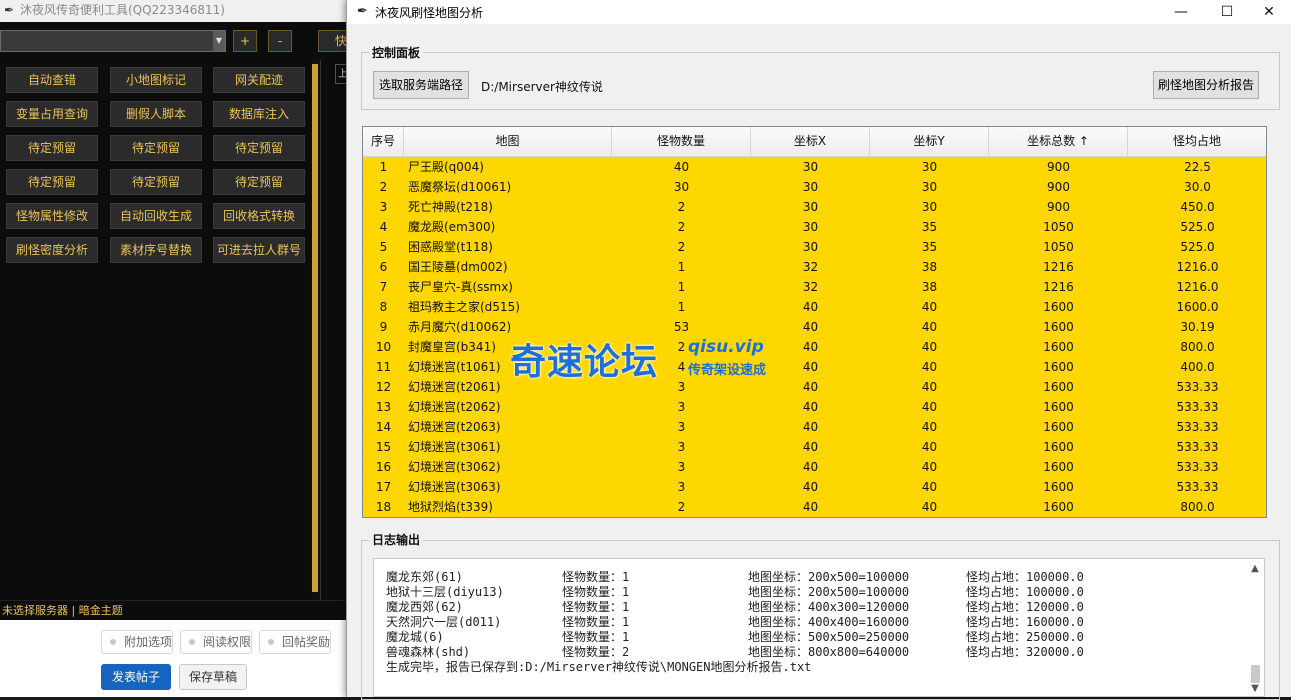 The width and height of the screenshot is (1291, 700). What do you see at coordinates (814, 447) in the screenshot?
I see `table-row: 15 幻境迷宫(t3061) 3 40 40 1600 533.33` at bounding box center [814, 447].